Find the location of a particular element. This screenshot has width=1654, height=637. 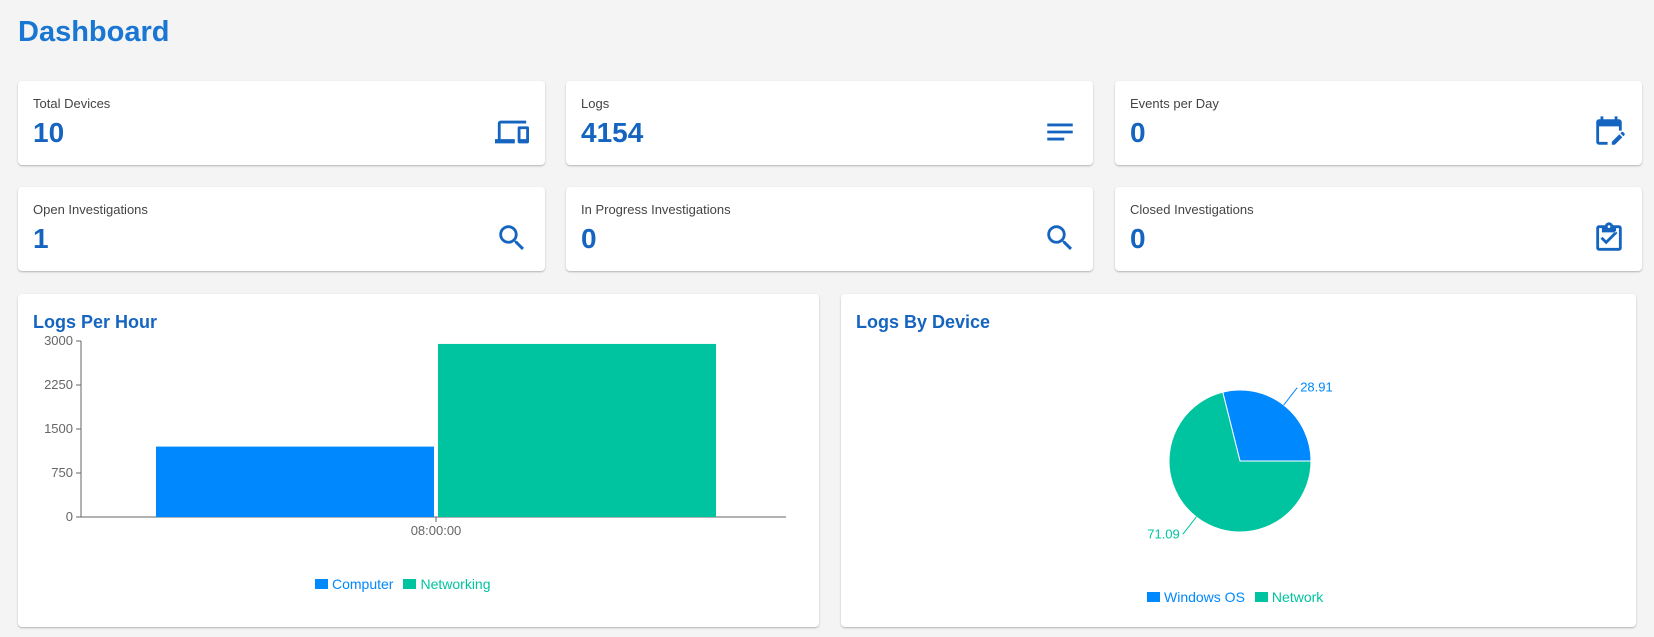

y-tick-label: 750 is located at coordinates (62, 472).